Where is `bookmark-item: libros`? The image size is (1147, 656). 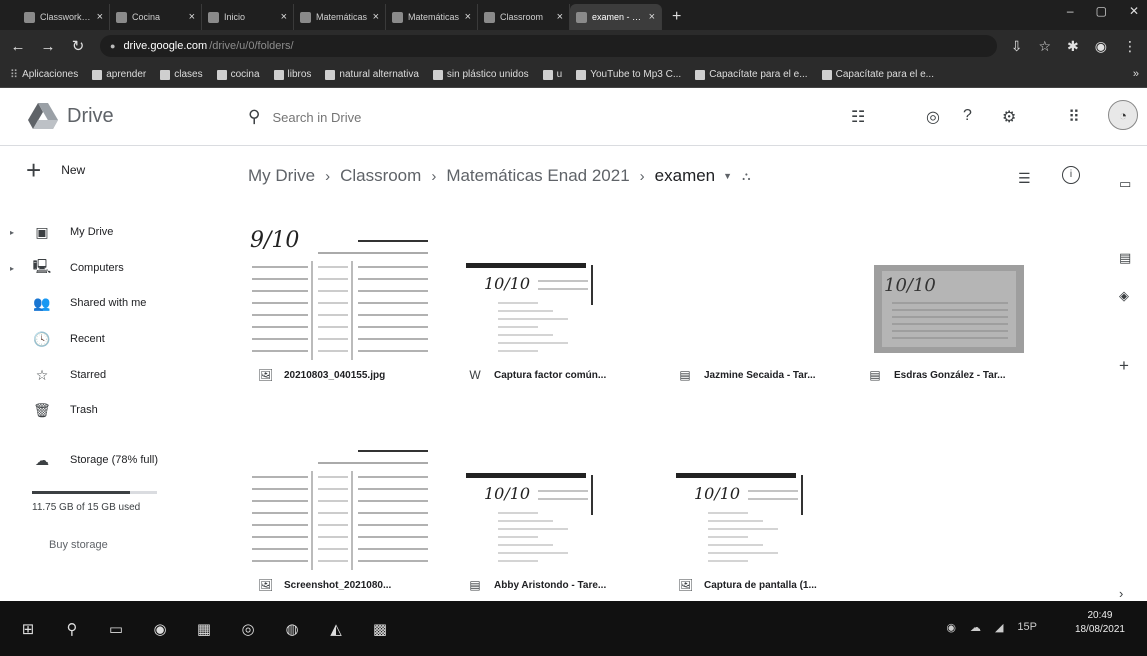
bookmark-item: libros is located at coordinates (292, 74).